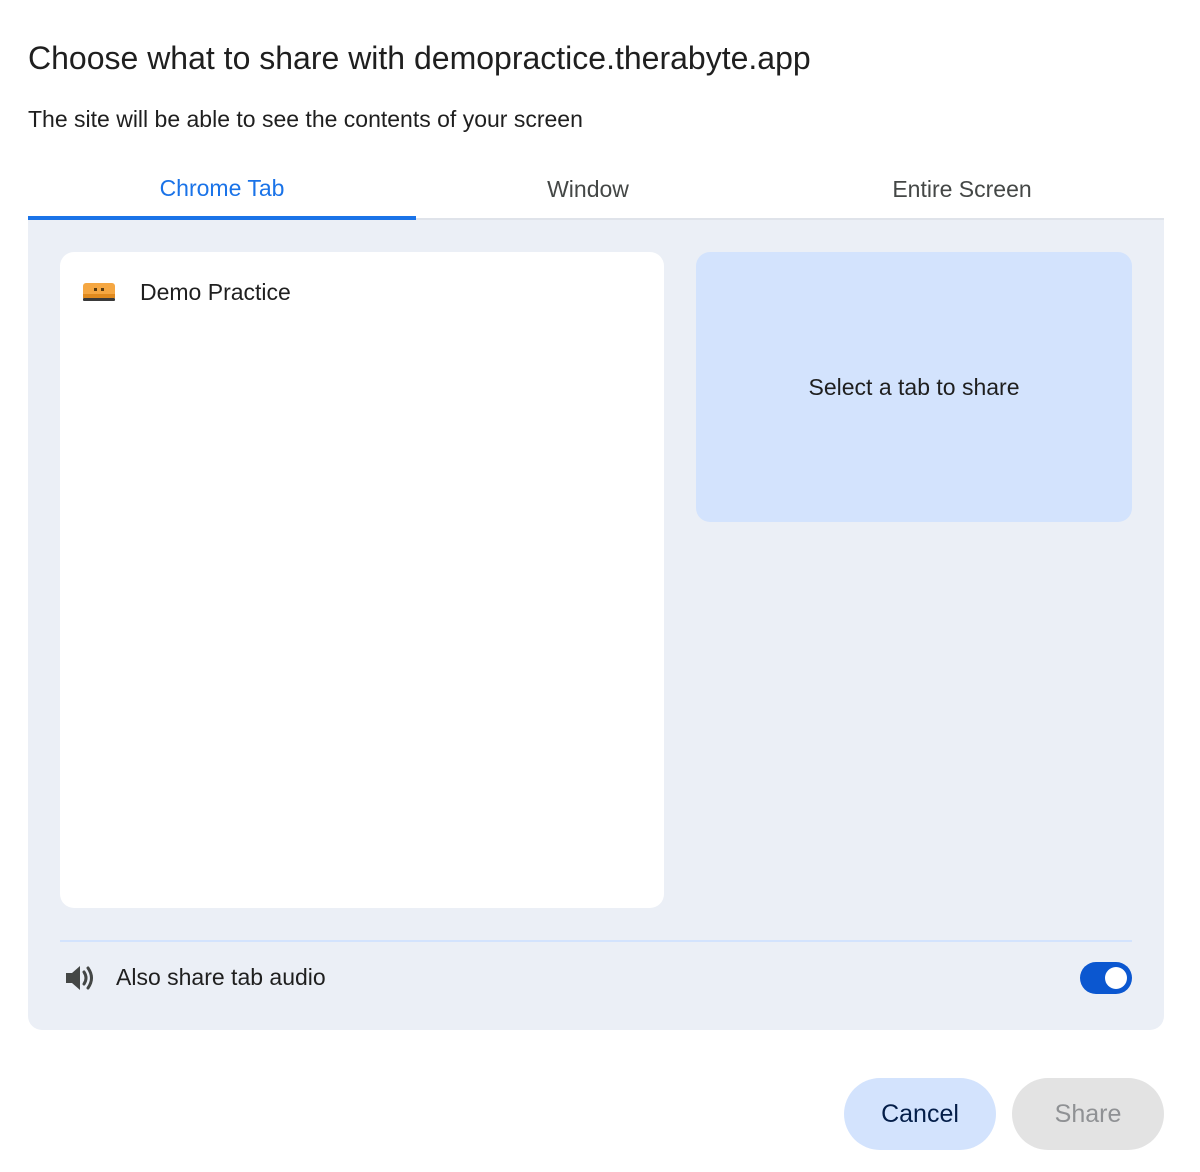 The image size is (1200, 1172). I want to click on share-button: Share, so click(1088, 1114).